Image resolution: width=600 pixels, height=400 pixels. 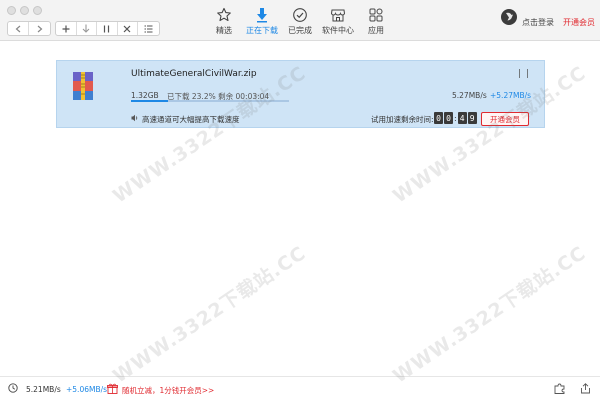 I want to click on nav-button-group, so click(x=29, y=28).